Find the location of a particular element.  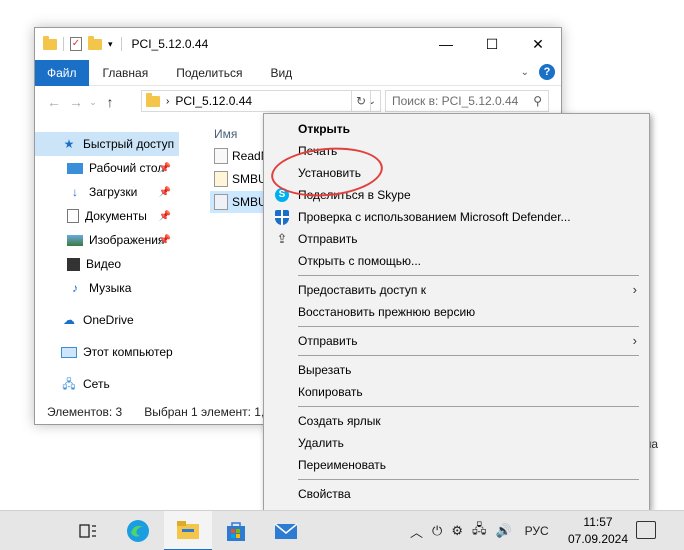

minimize-button: — is located at coordinates (446, 44).